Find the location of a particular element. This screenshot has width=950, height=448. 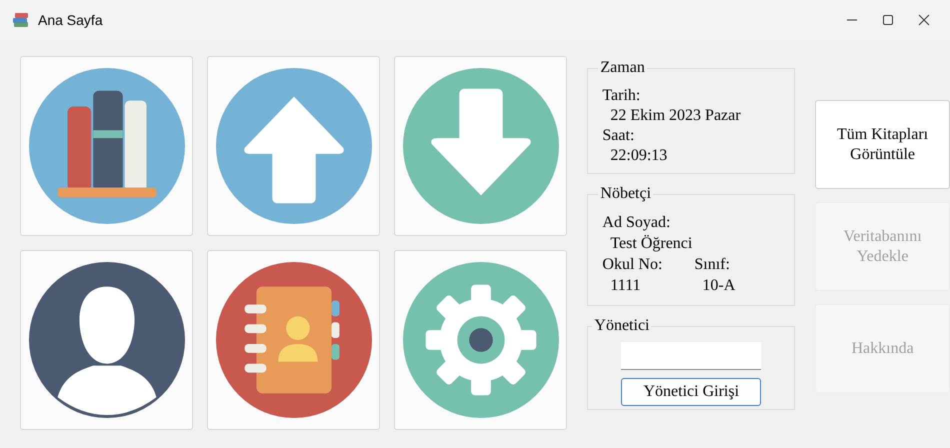

date-value: 22 Ekim 2023 Pazar is located at coordinates (675, 116).